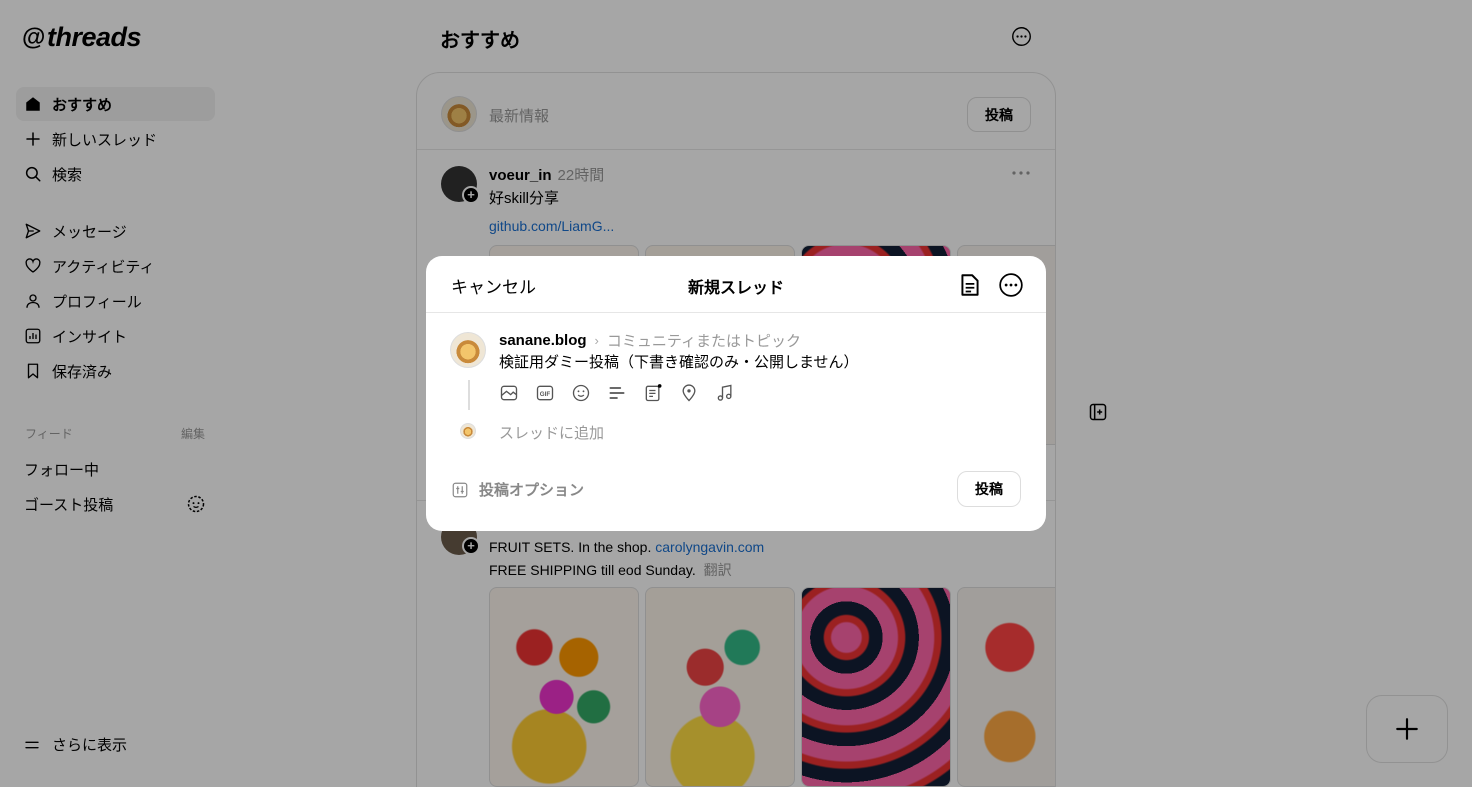  I want to click on compose-username: sanane.blog, so click(543, 340).